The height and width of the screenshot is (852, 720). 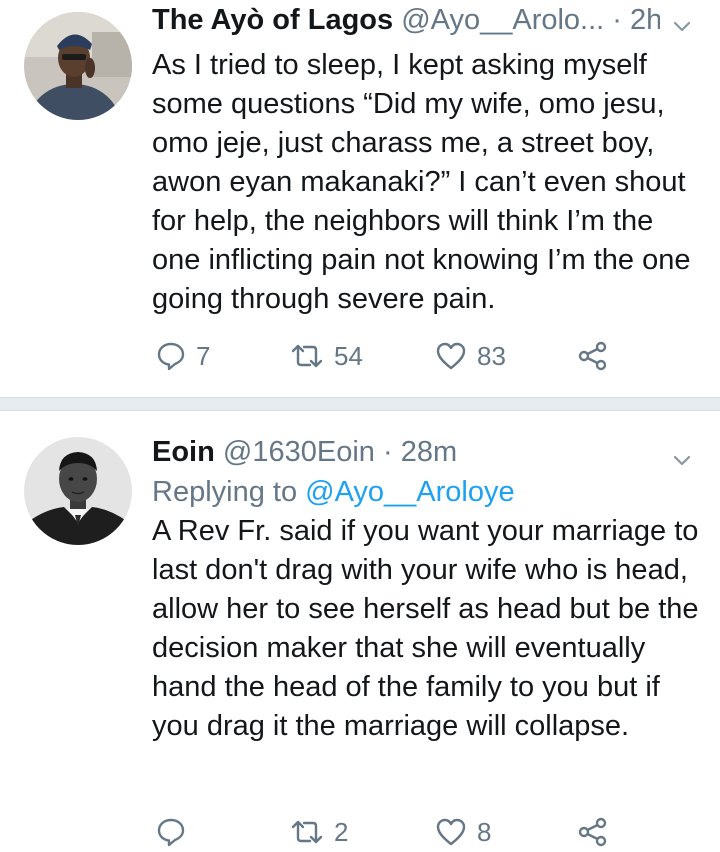 What do you see at coordinates (484, 831) in the screenshot?
I see `like-count: 8` at bounding box center [484, 831].